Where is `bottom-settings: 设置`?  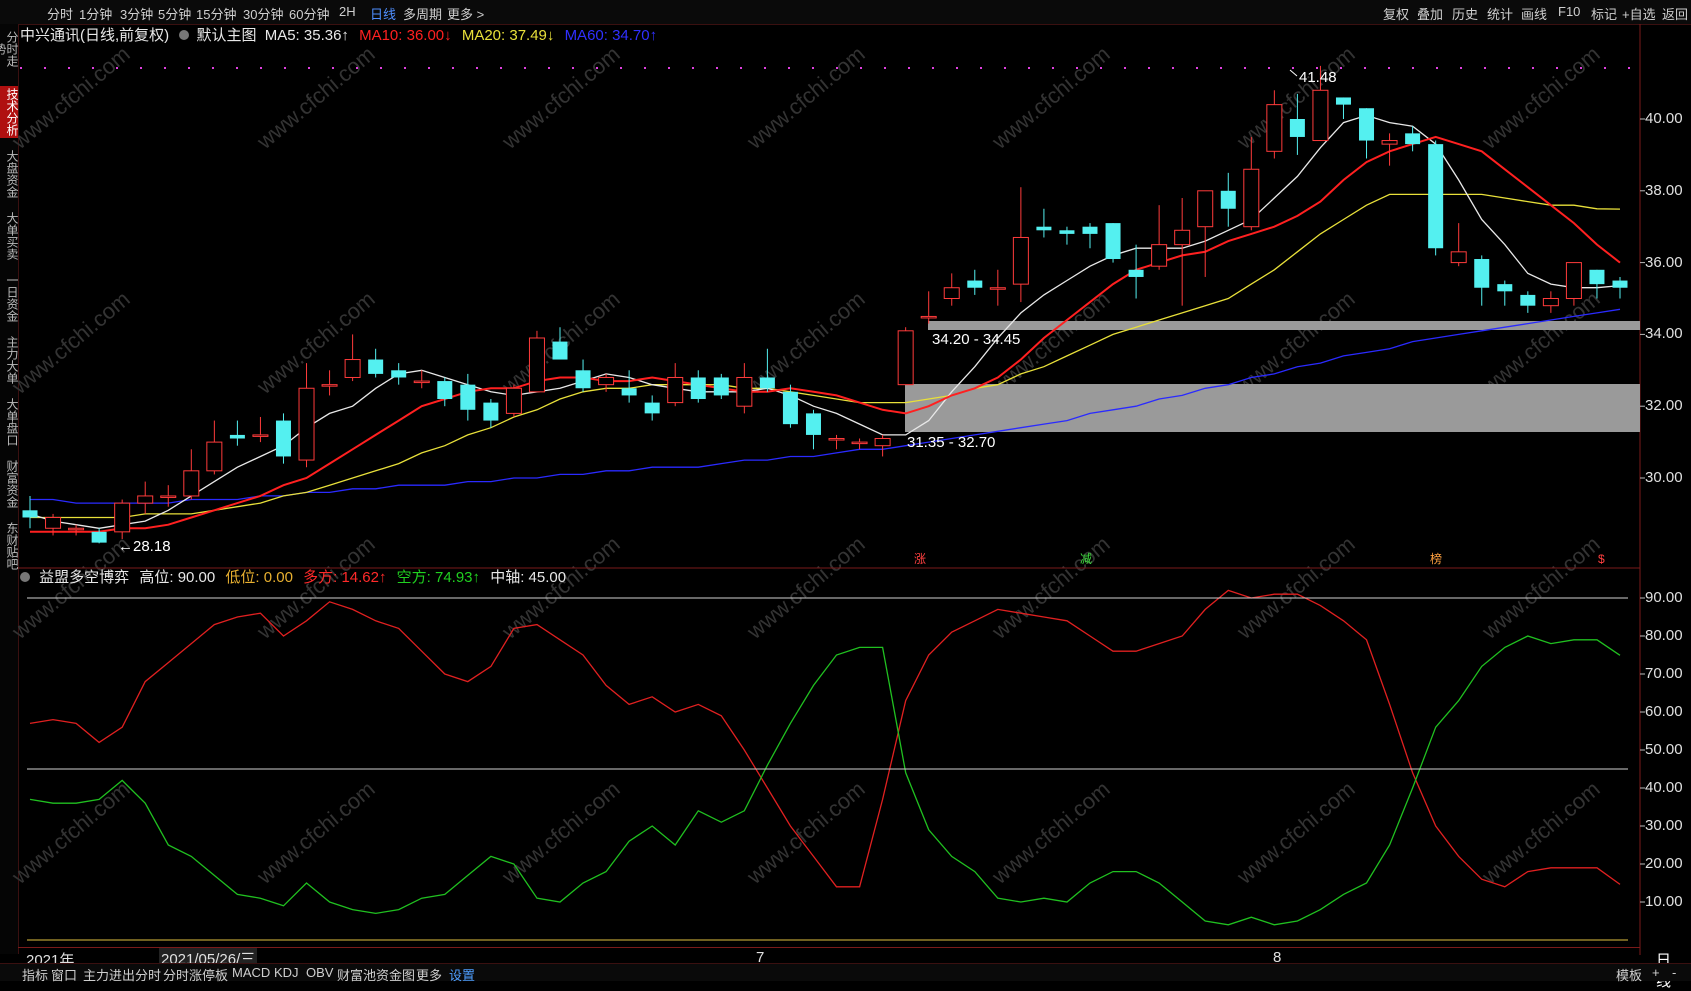 bottom-settings: 设置 is located at coordinates (462, 974).